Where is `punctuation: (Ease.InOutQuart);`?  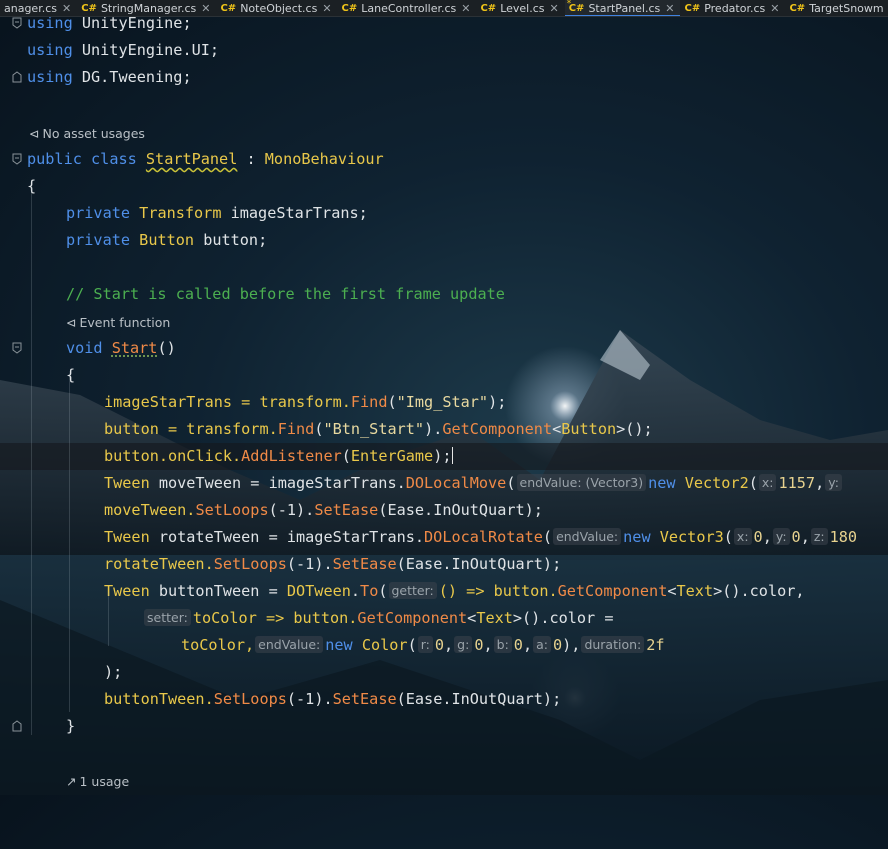
punctuation: (Ease.InOutQuart); is located at coordinates (479, 564).